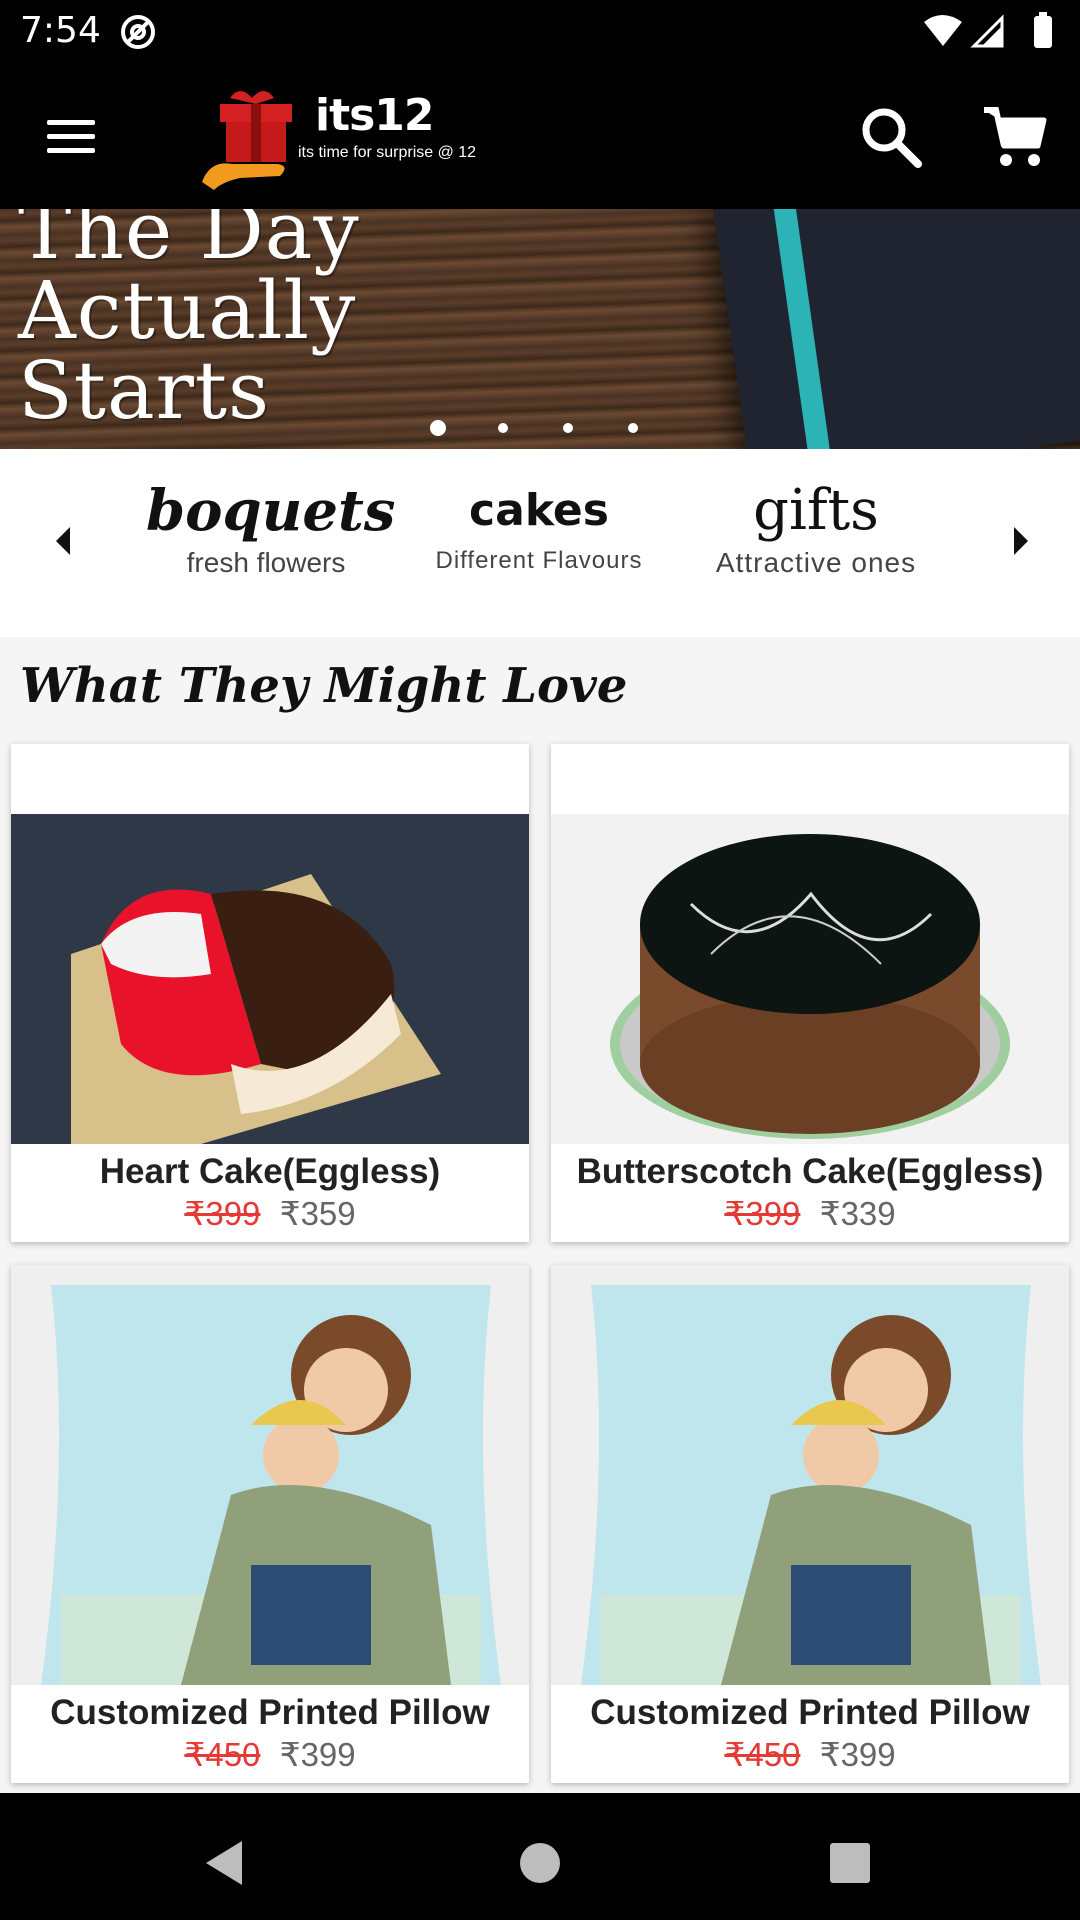 This screenshot has height=1920, width=1080. I want to click on product-image-butterscotch-cake, so click(810, 979).